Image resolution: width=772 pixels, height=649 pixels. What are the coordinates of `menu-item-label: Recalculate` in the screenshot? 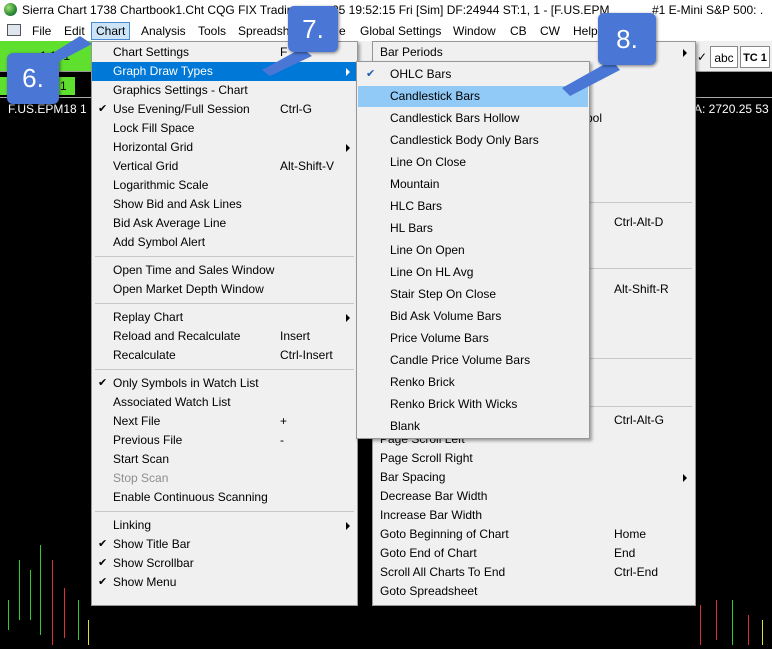 It's located at (144, 355).